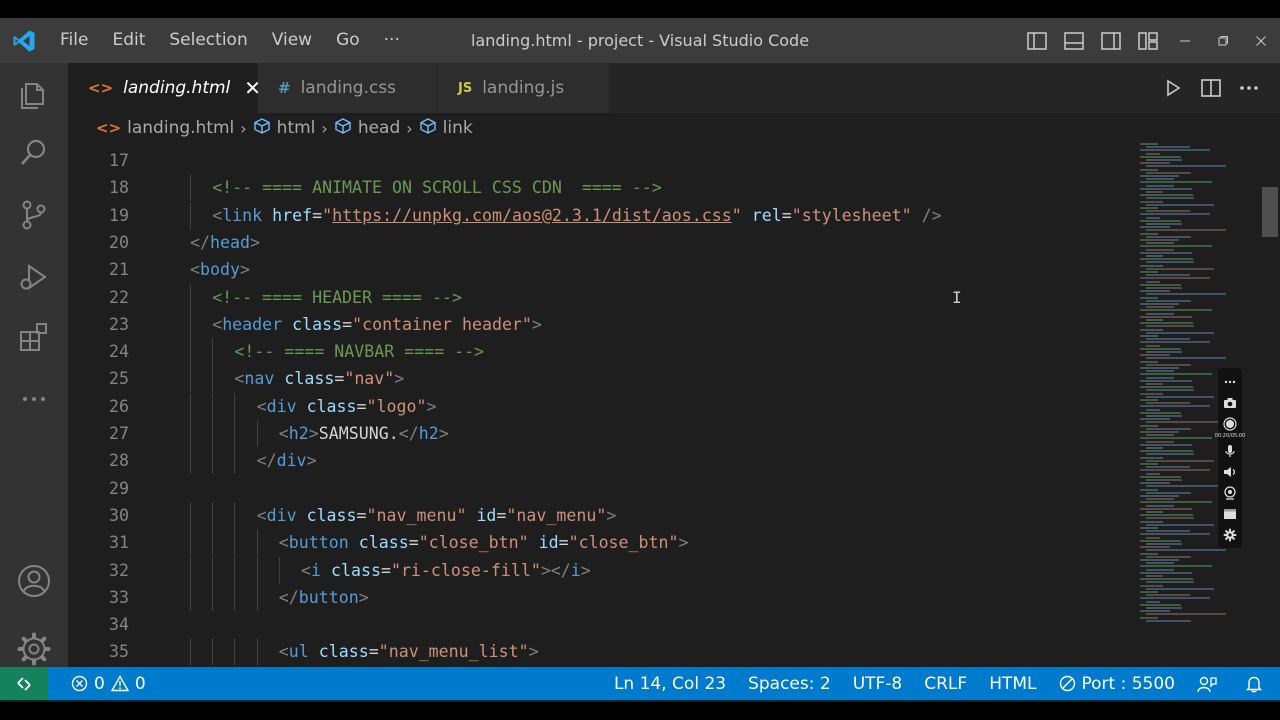  What do you see at coordinates (524, 88) in the screenshot?
I see `tab-landing-js: JS landing.js` at bounding box center [524, 88].